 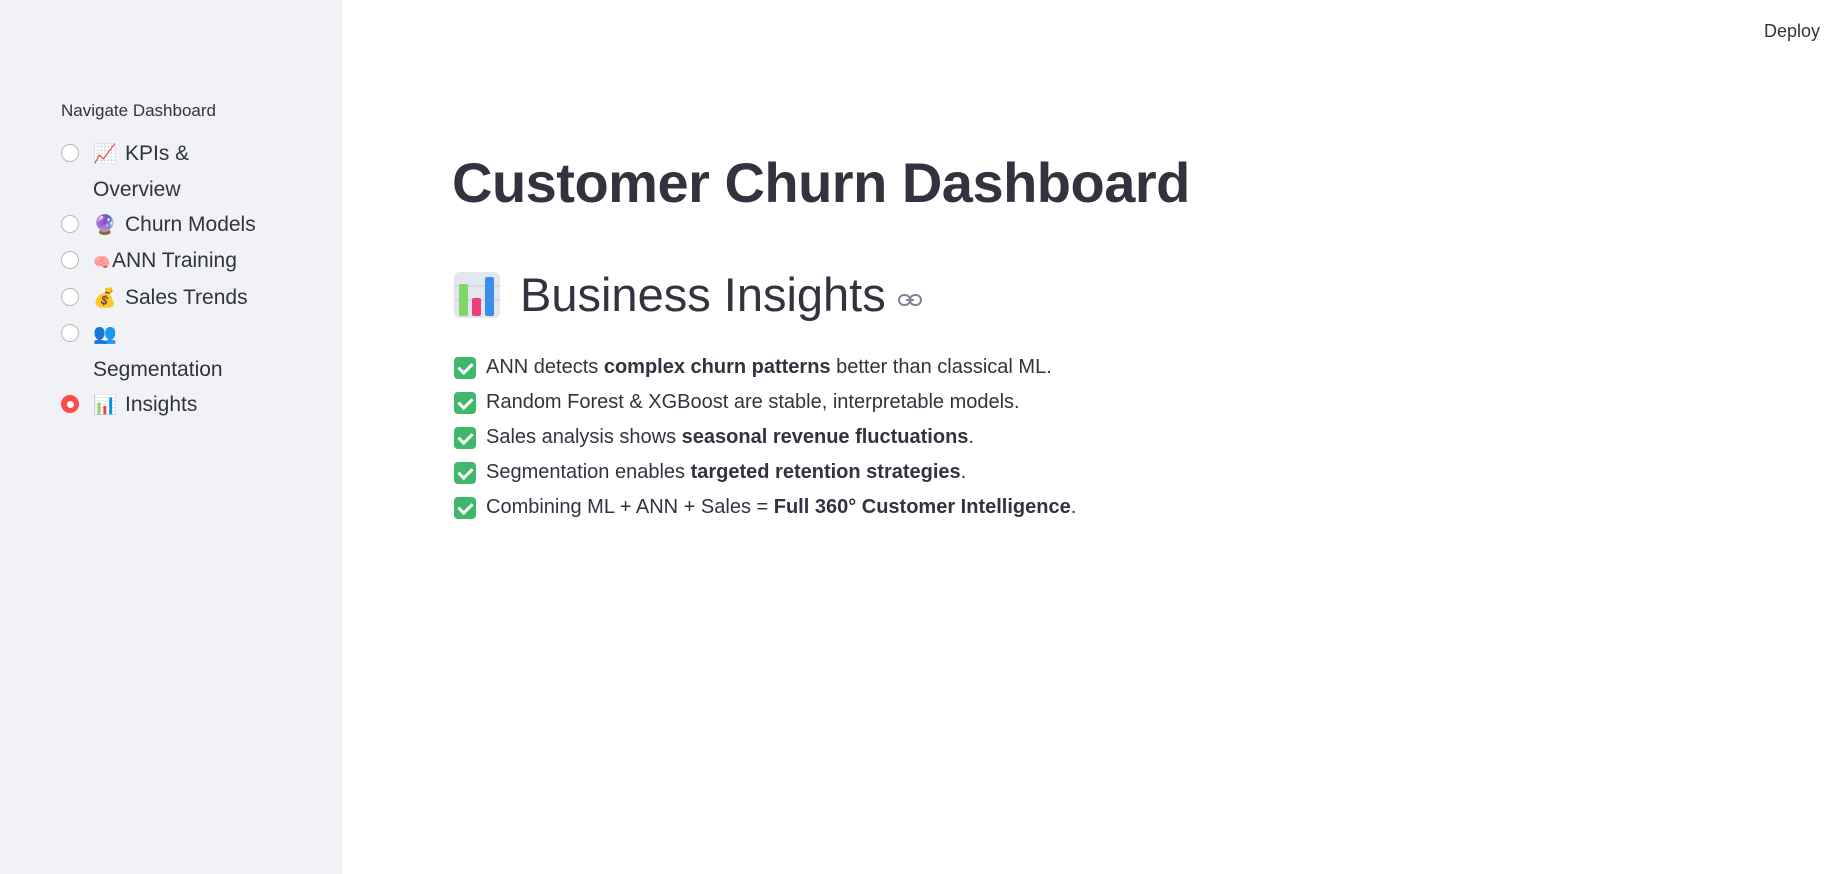 I want to click on section-header: Business Insights, so click(x=687, y=294).